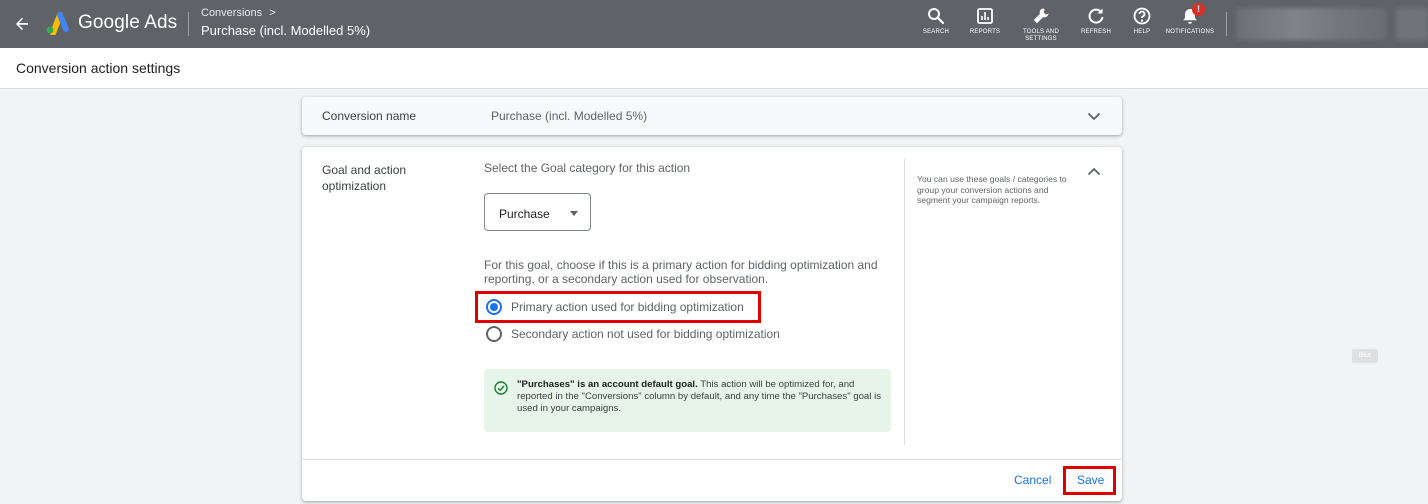 The image size is (1428, 504). What do you see at coordinates (22, 24) in the screenshot?
I see `back-arrow-icon` at bounding box center [22, 24].